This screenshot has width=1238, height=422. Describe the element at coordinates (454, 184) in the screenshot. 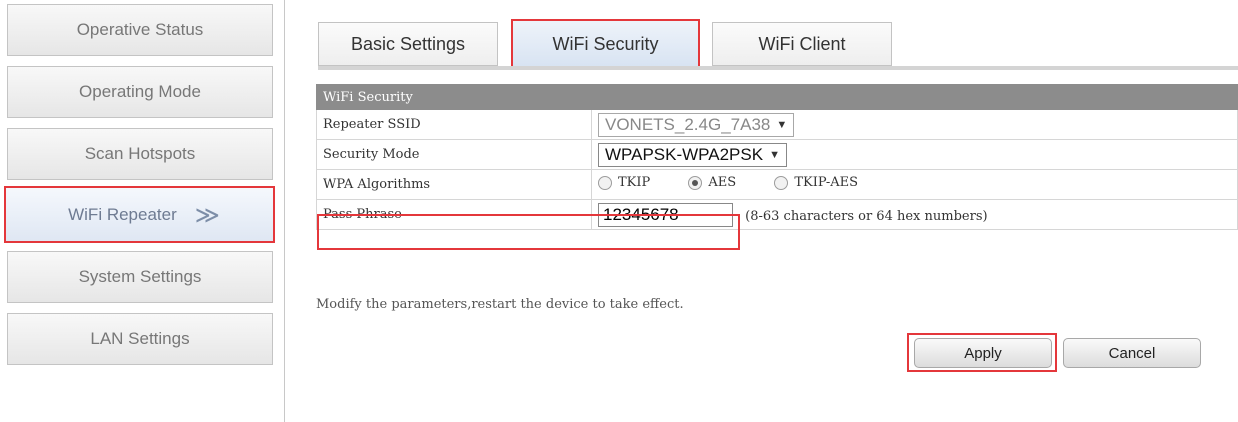

I see `wpa-algorithms-label: WPA Algorithms` at that location.